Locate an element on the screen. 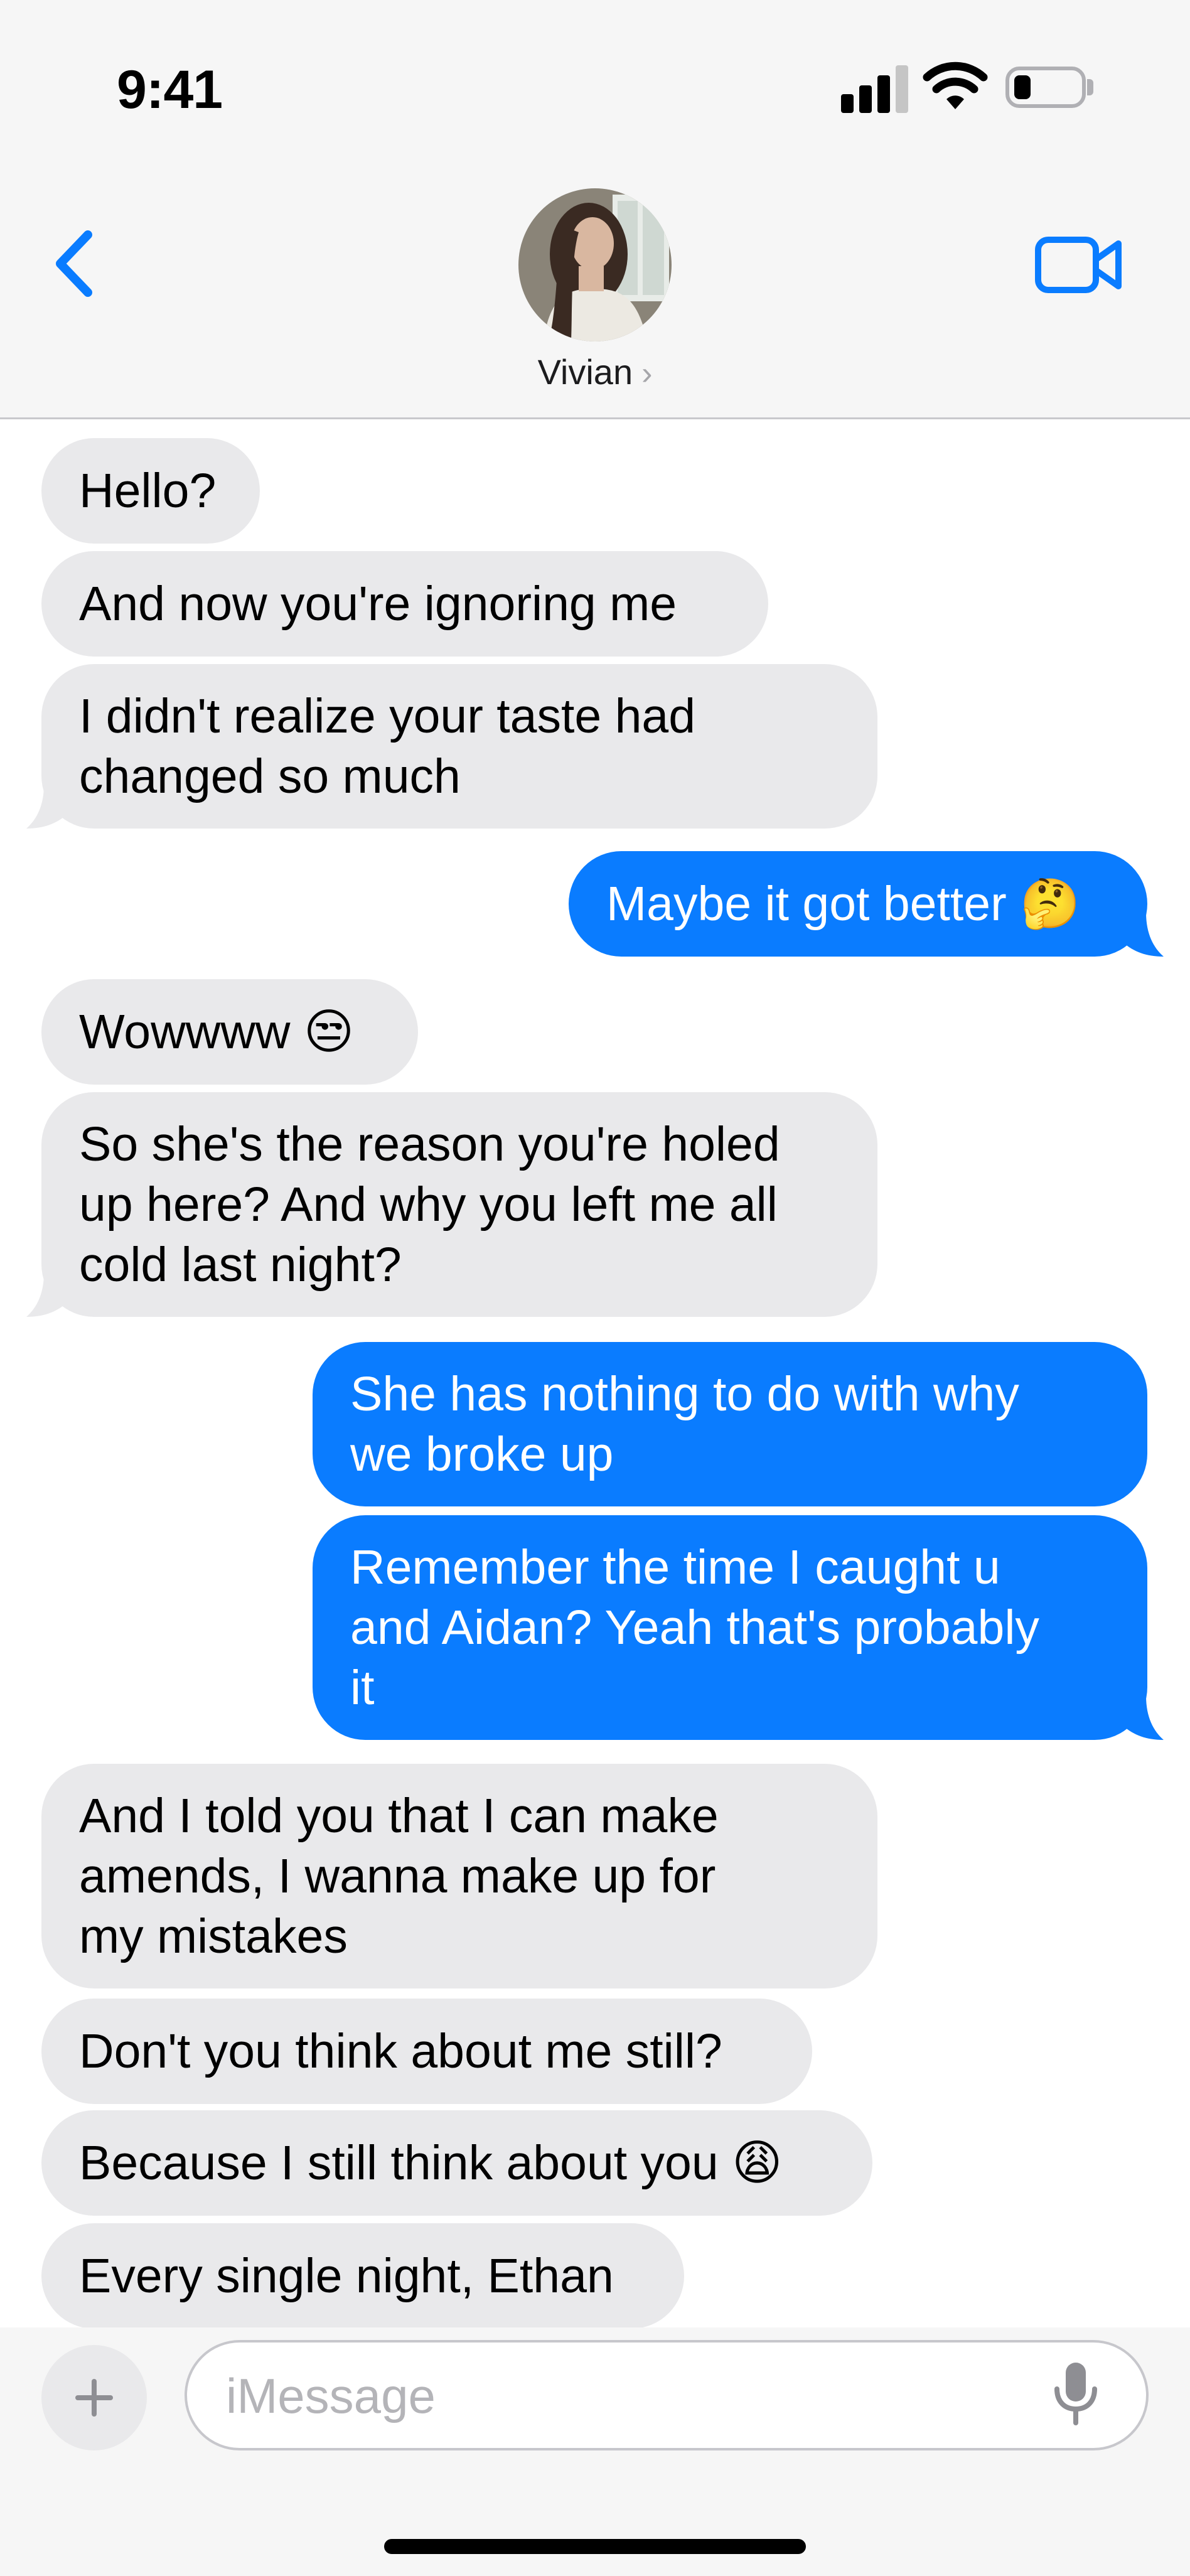 The height and width of the screenshot is (2576, 1190). contact-photo is located at coordinates (595, 264).